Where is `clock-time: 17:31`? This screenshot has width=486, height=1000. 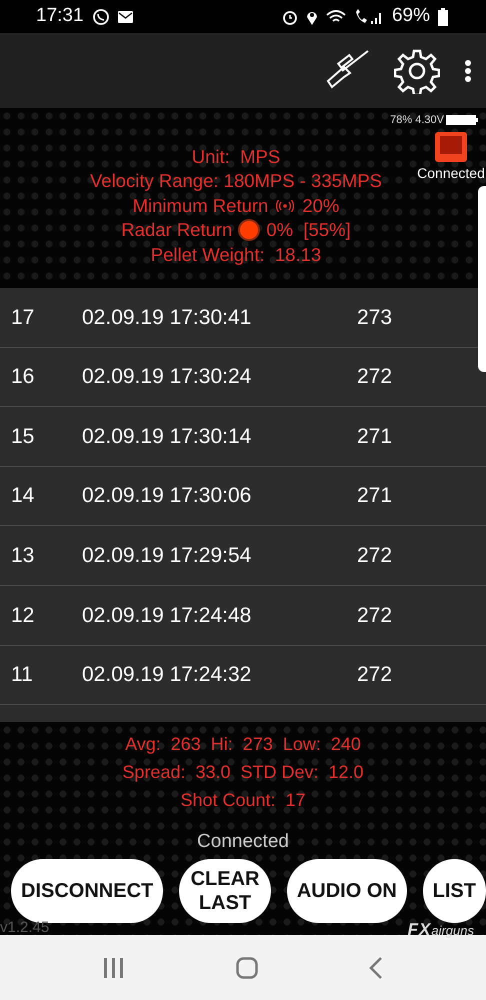
clock-time: 17:31 is located at coordinates (60, 16).